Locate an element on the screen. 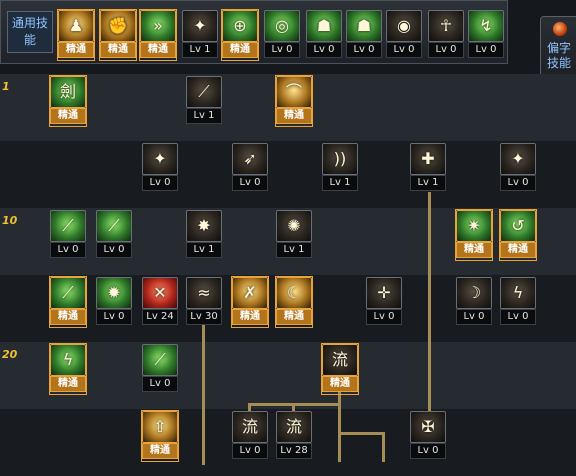 The image size is (576, 476). tree-skill-r4-c: ✕ Lv 24 is located at coordinates (160, 302).